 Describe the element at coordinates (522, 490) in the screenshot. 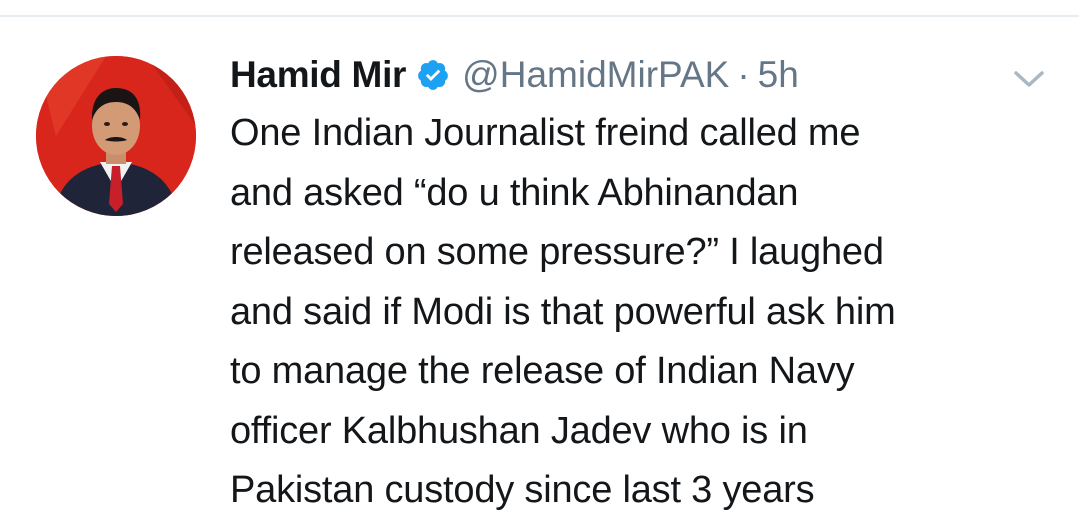

I see `tweet-text-line: Pakistan custody since last 3 years` at that location.